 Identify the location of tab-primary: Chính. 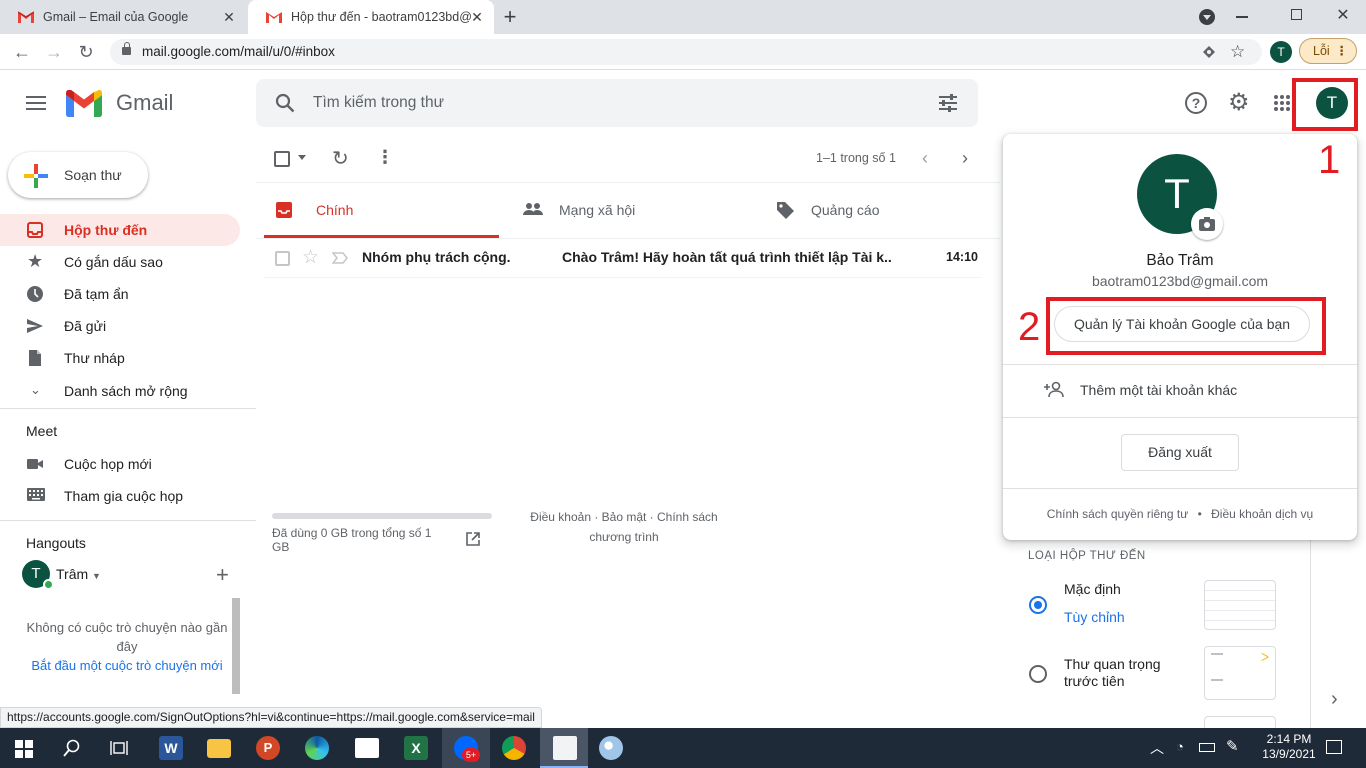
(381, 210).